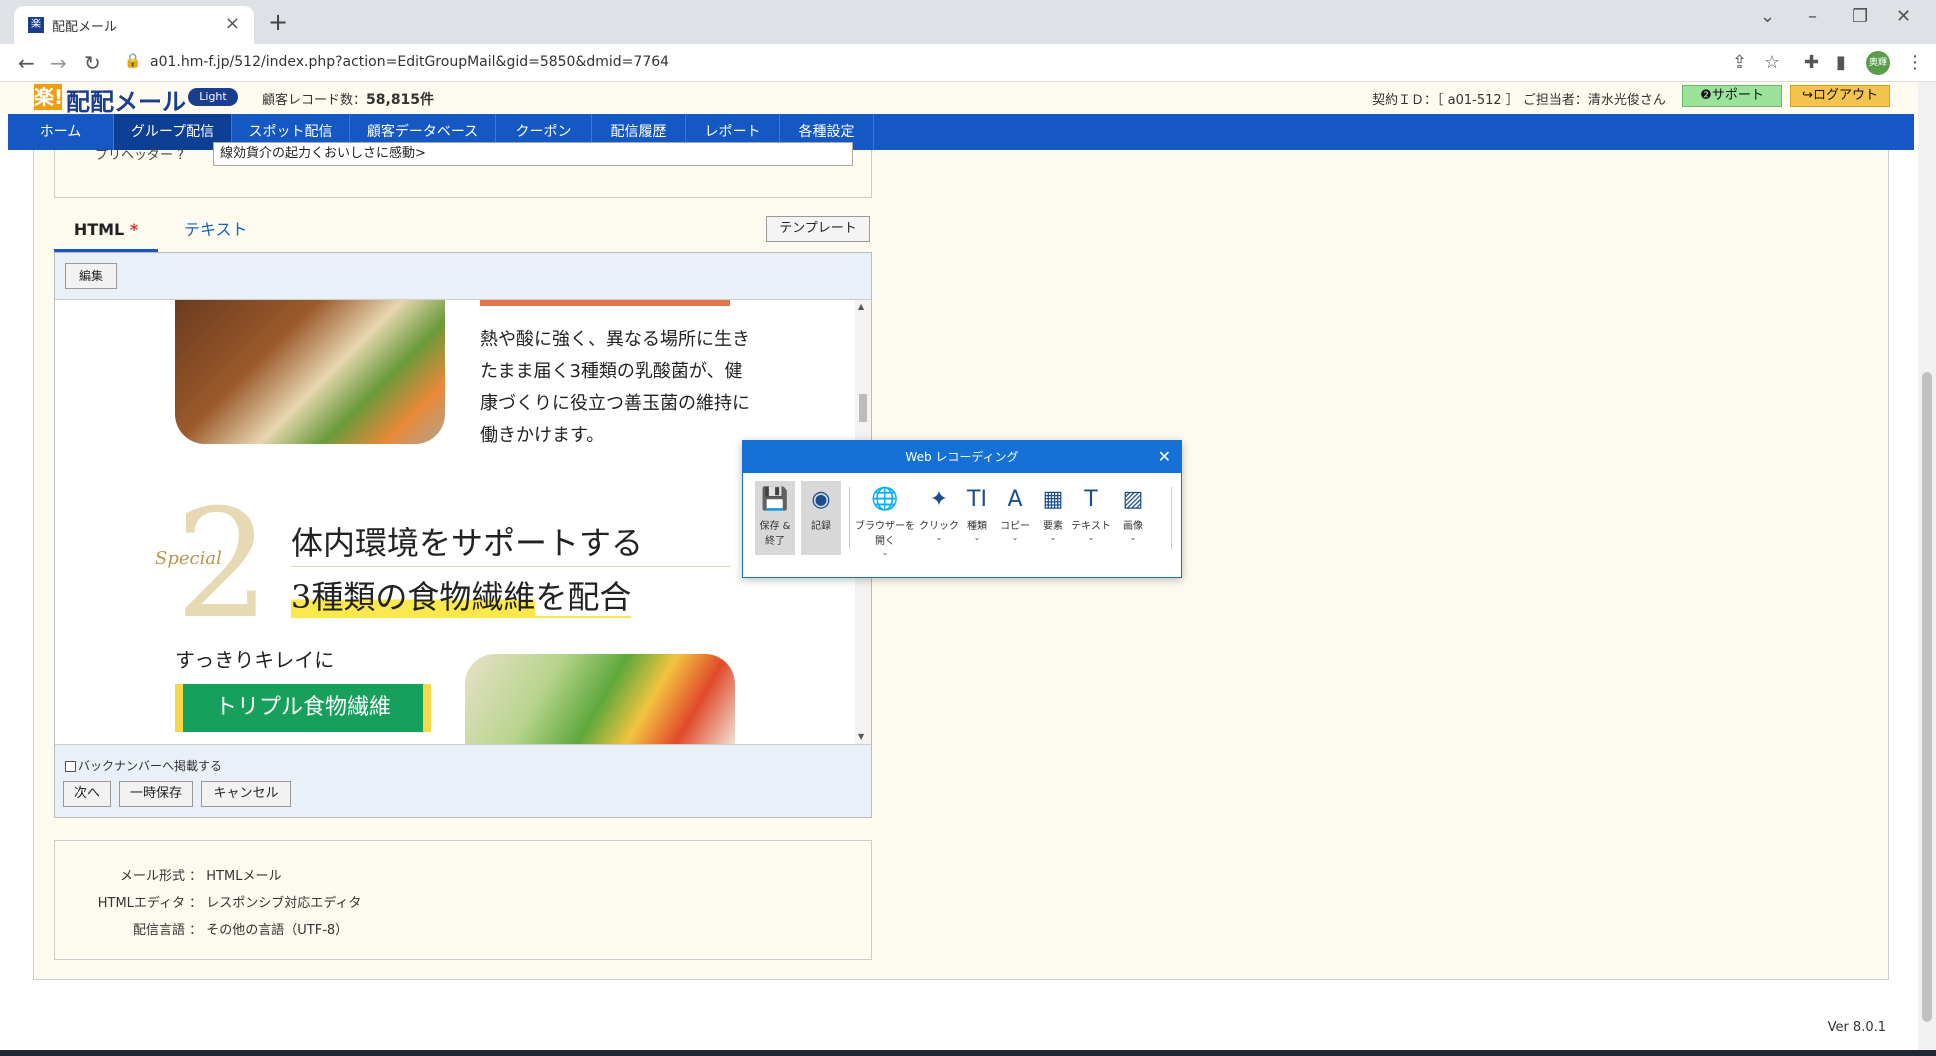  I want to click on contract-info: 契約ＩＤ：［ a01-512 ］ ご担当者：清水光俊さん, so click(1519, 100).